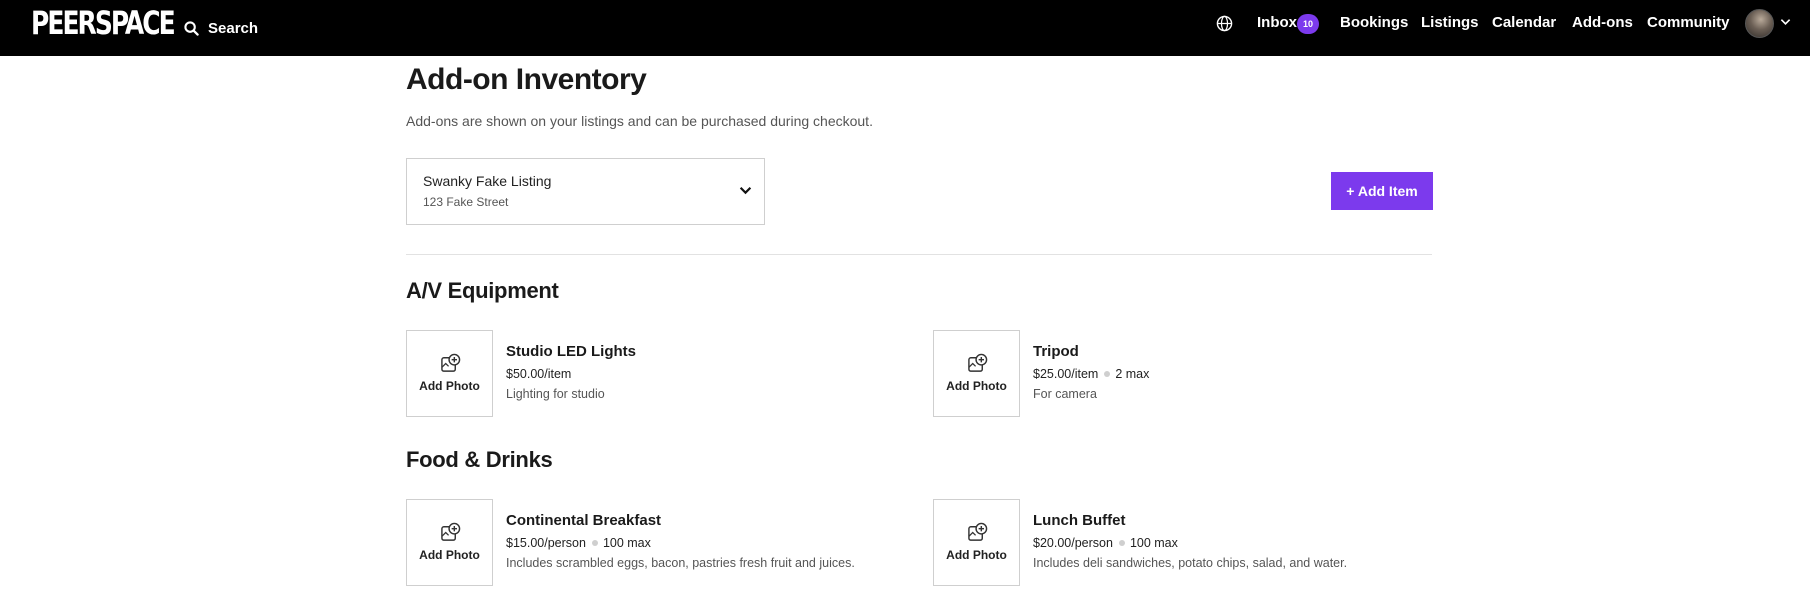 The image size is (1810, 595). Describe the element at coordinates (487, 181) in the screenshot. I see `listing-name: Swanky Fake Listing` at that location.